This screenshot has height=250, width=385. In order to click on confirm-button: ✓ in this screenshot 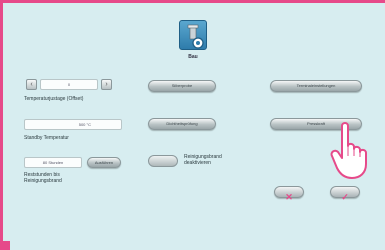, I will do `click(345, 194)`.